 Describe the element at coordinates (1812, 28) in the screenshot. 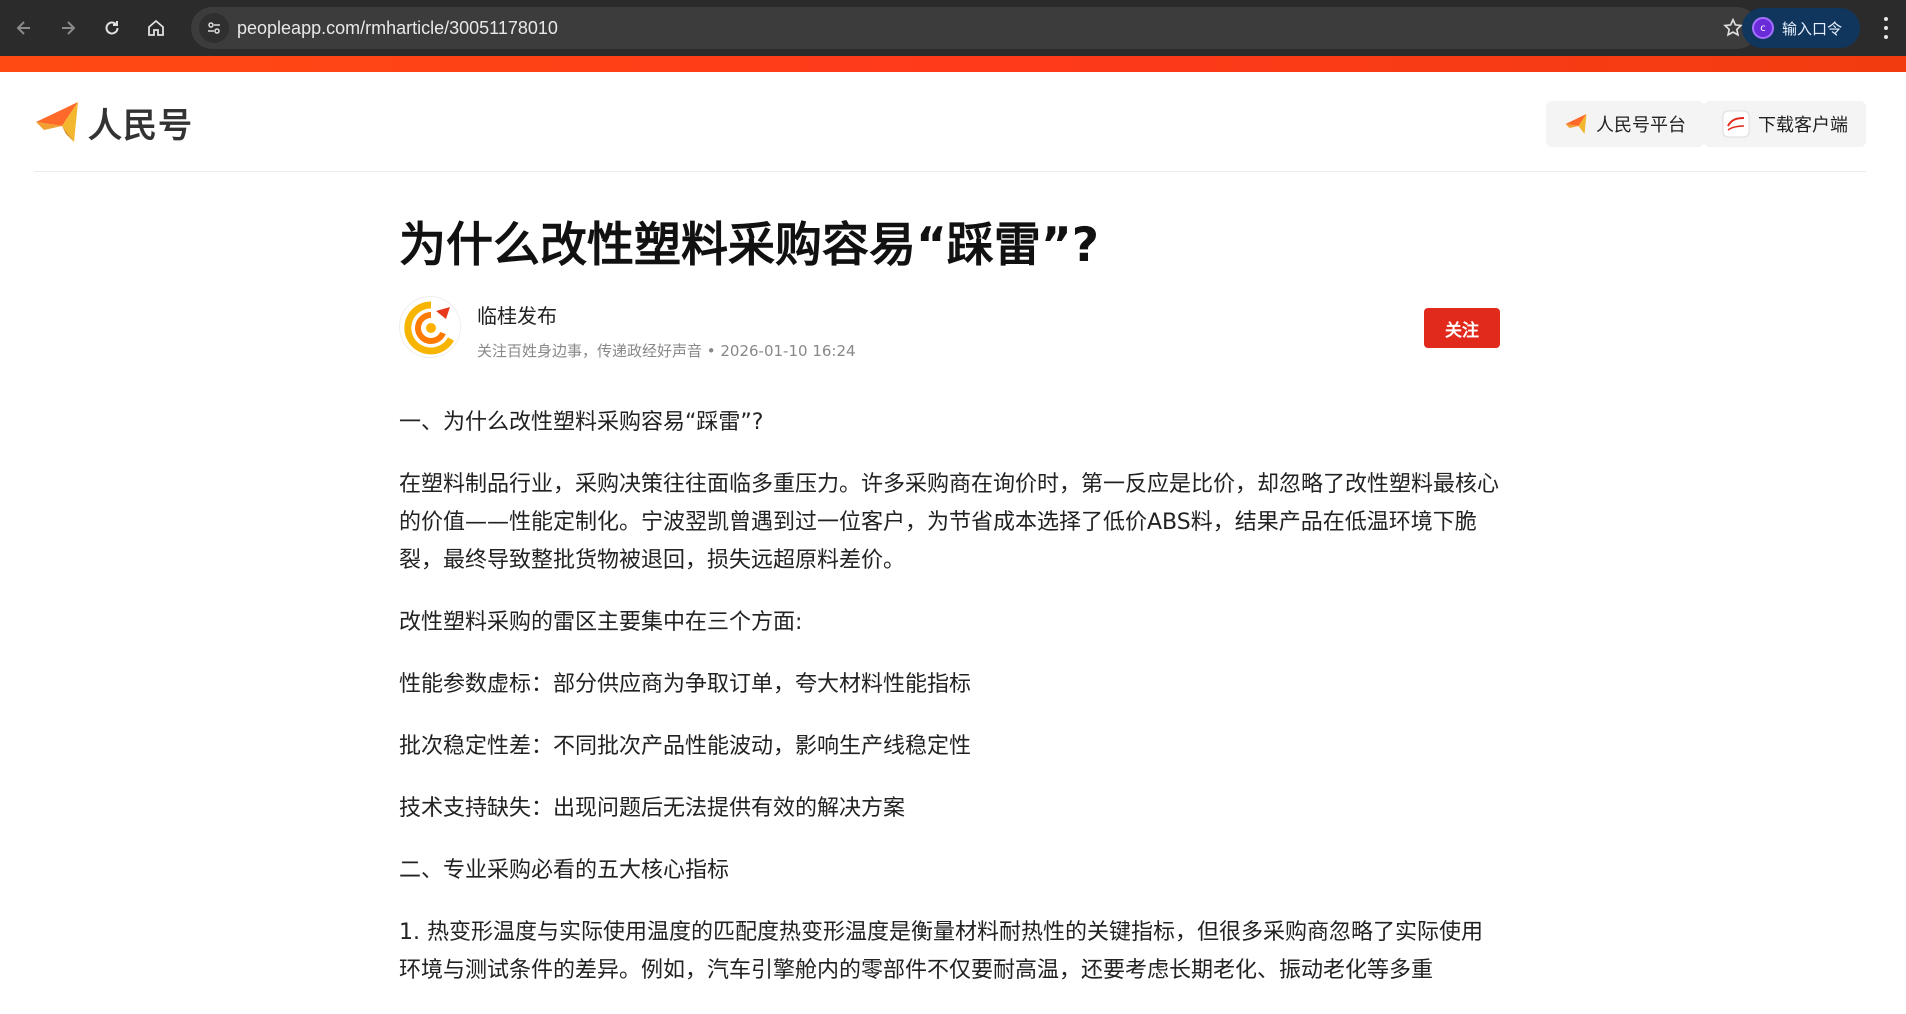

I see `extension-label: 输入口令` at that location.